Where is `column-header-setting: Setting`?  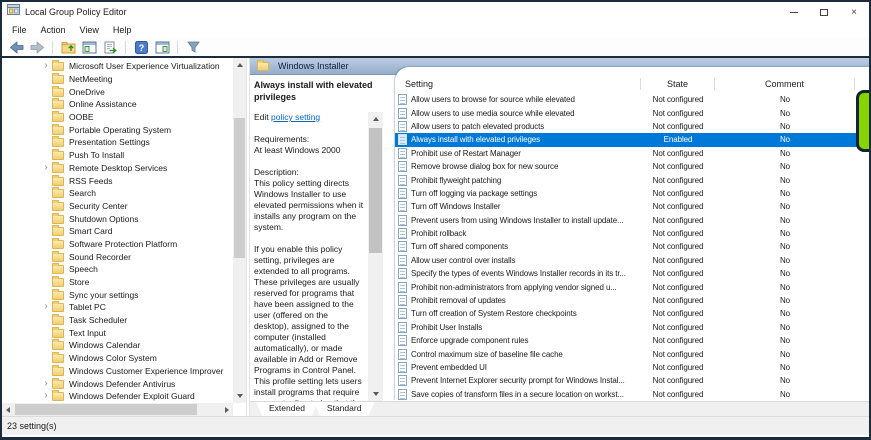 column-header-setting: Setting is located at coordinates (518, 84).